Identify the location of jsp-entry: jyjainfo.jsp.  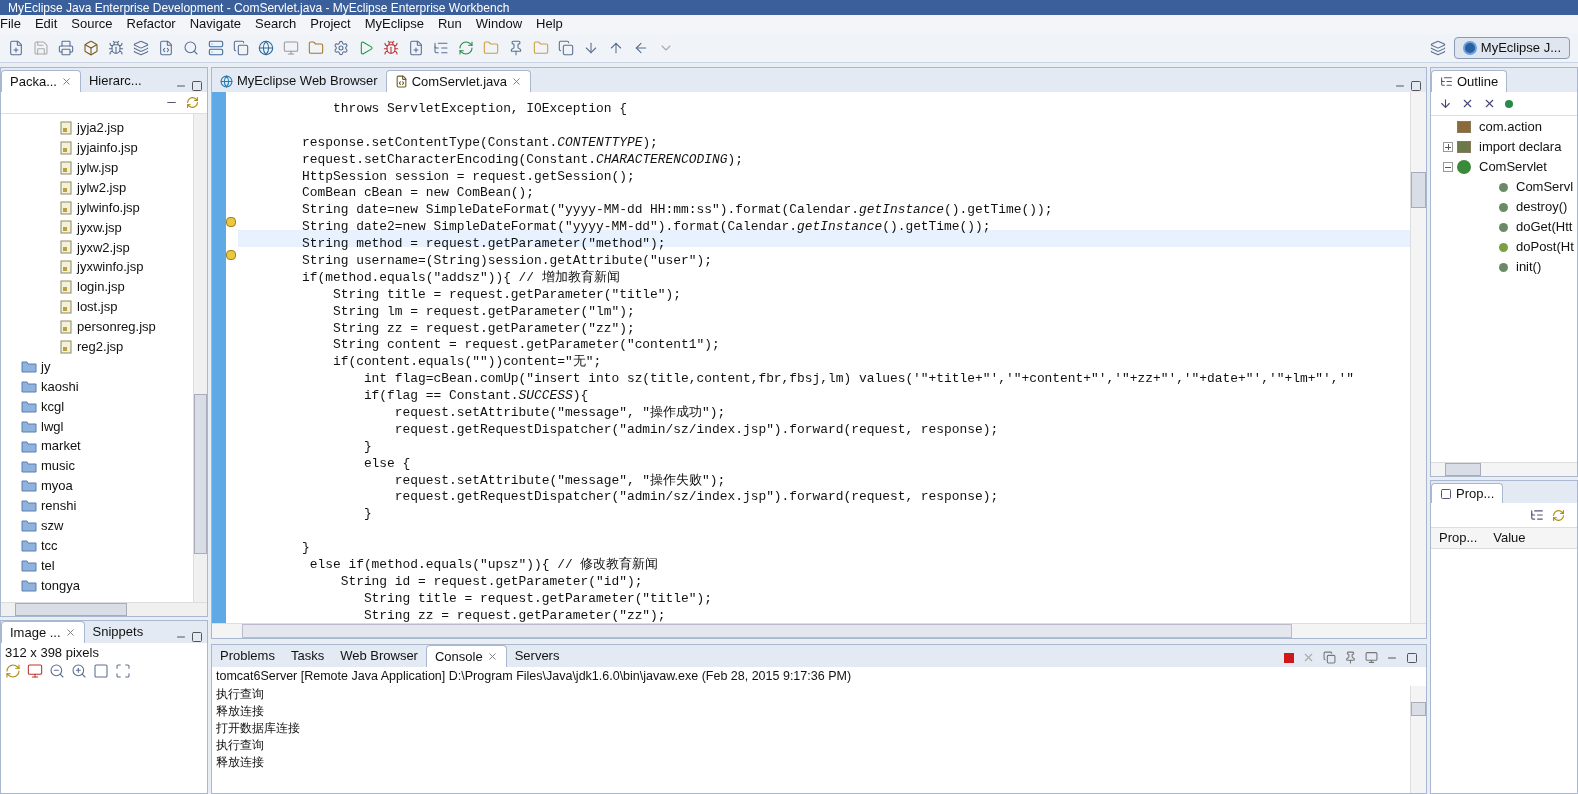
(97, 147).